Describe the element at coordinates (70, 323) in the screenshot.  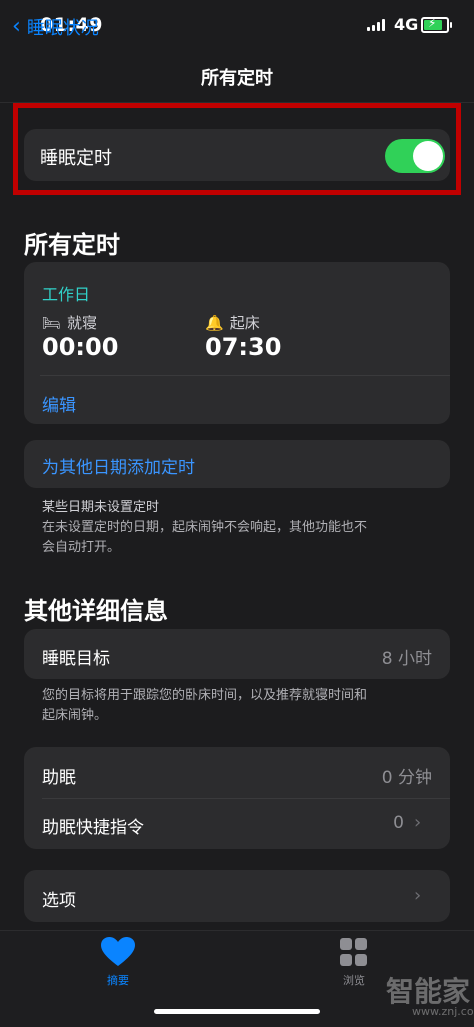
I see `bedtime-label: 🛏 就寝` at that location.